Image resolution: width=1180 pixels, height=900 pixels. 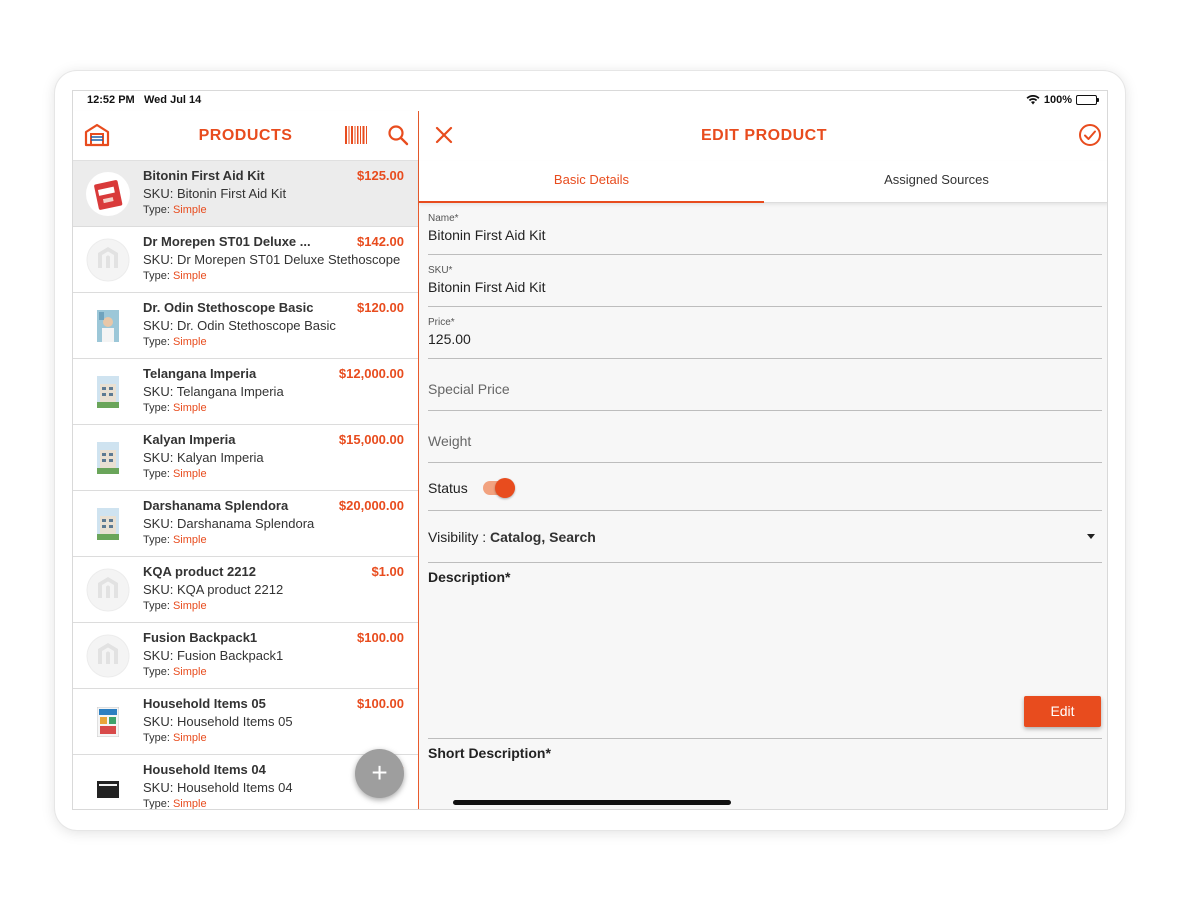 I want to click on price-label: Price*, so click(x=441, y=322).